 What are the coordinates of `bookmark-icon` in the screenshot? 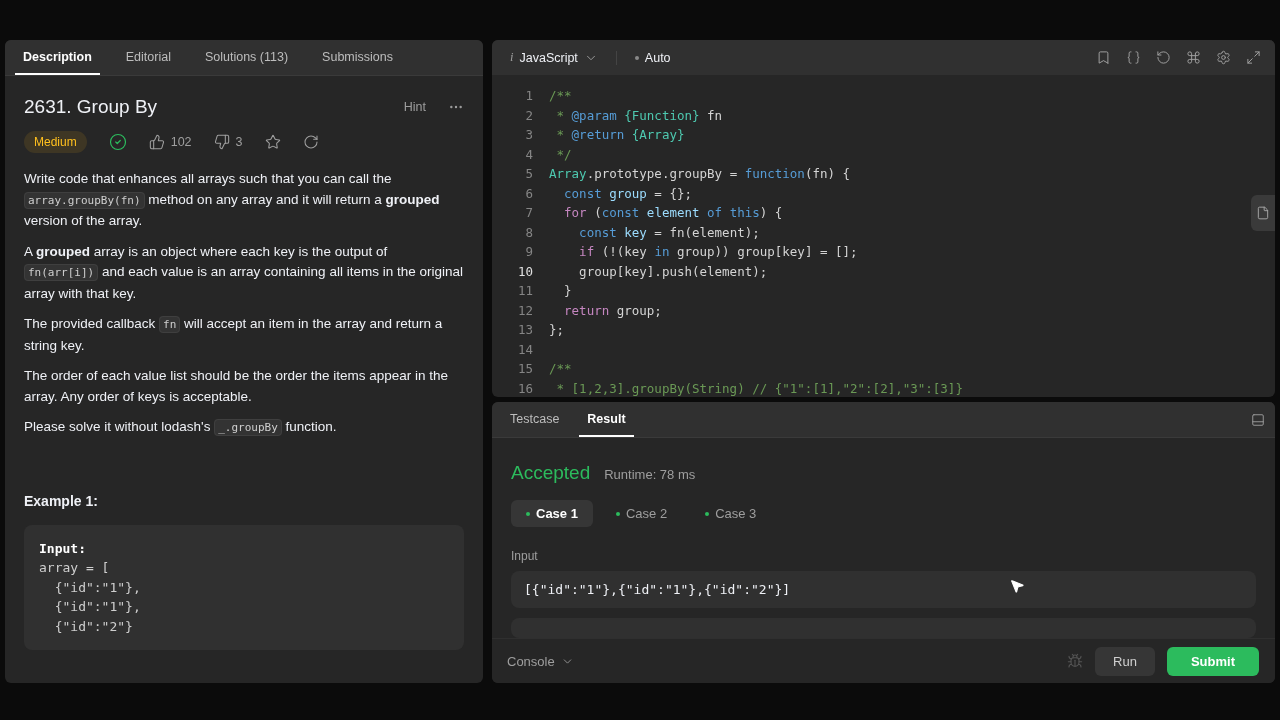 It's located at (1103, 57).